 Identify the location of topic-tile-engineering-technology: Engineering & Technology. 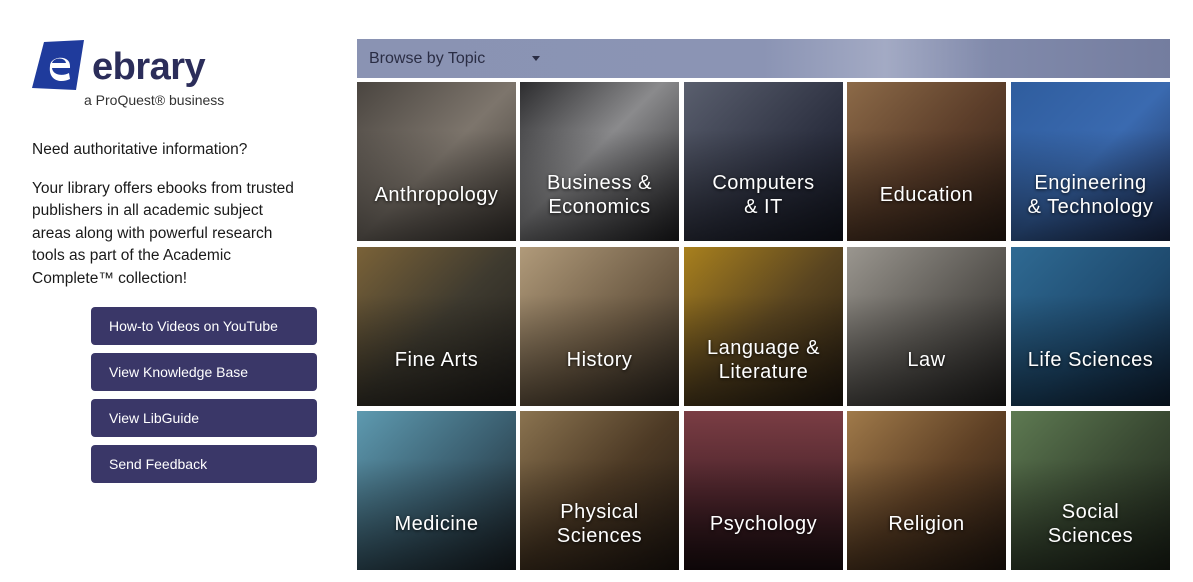
(1090, 161).